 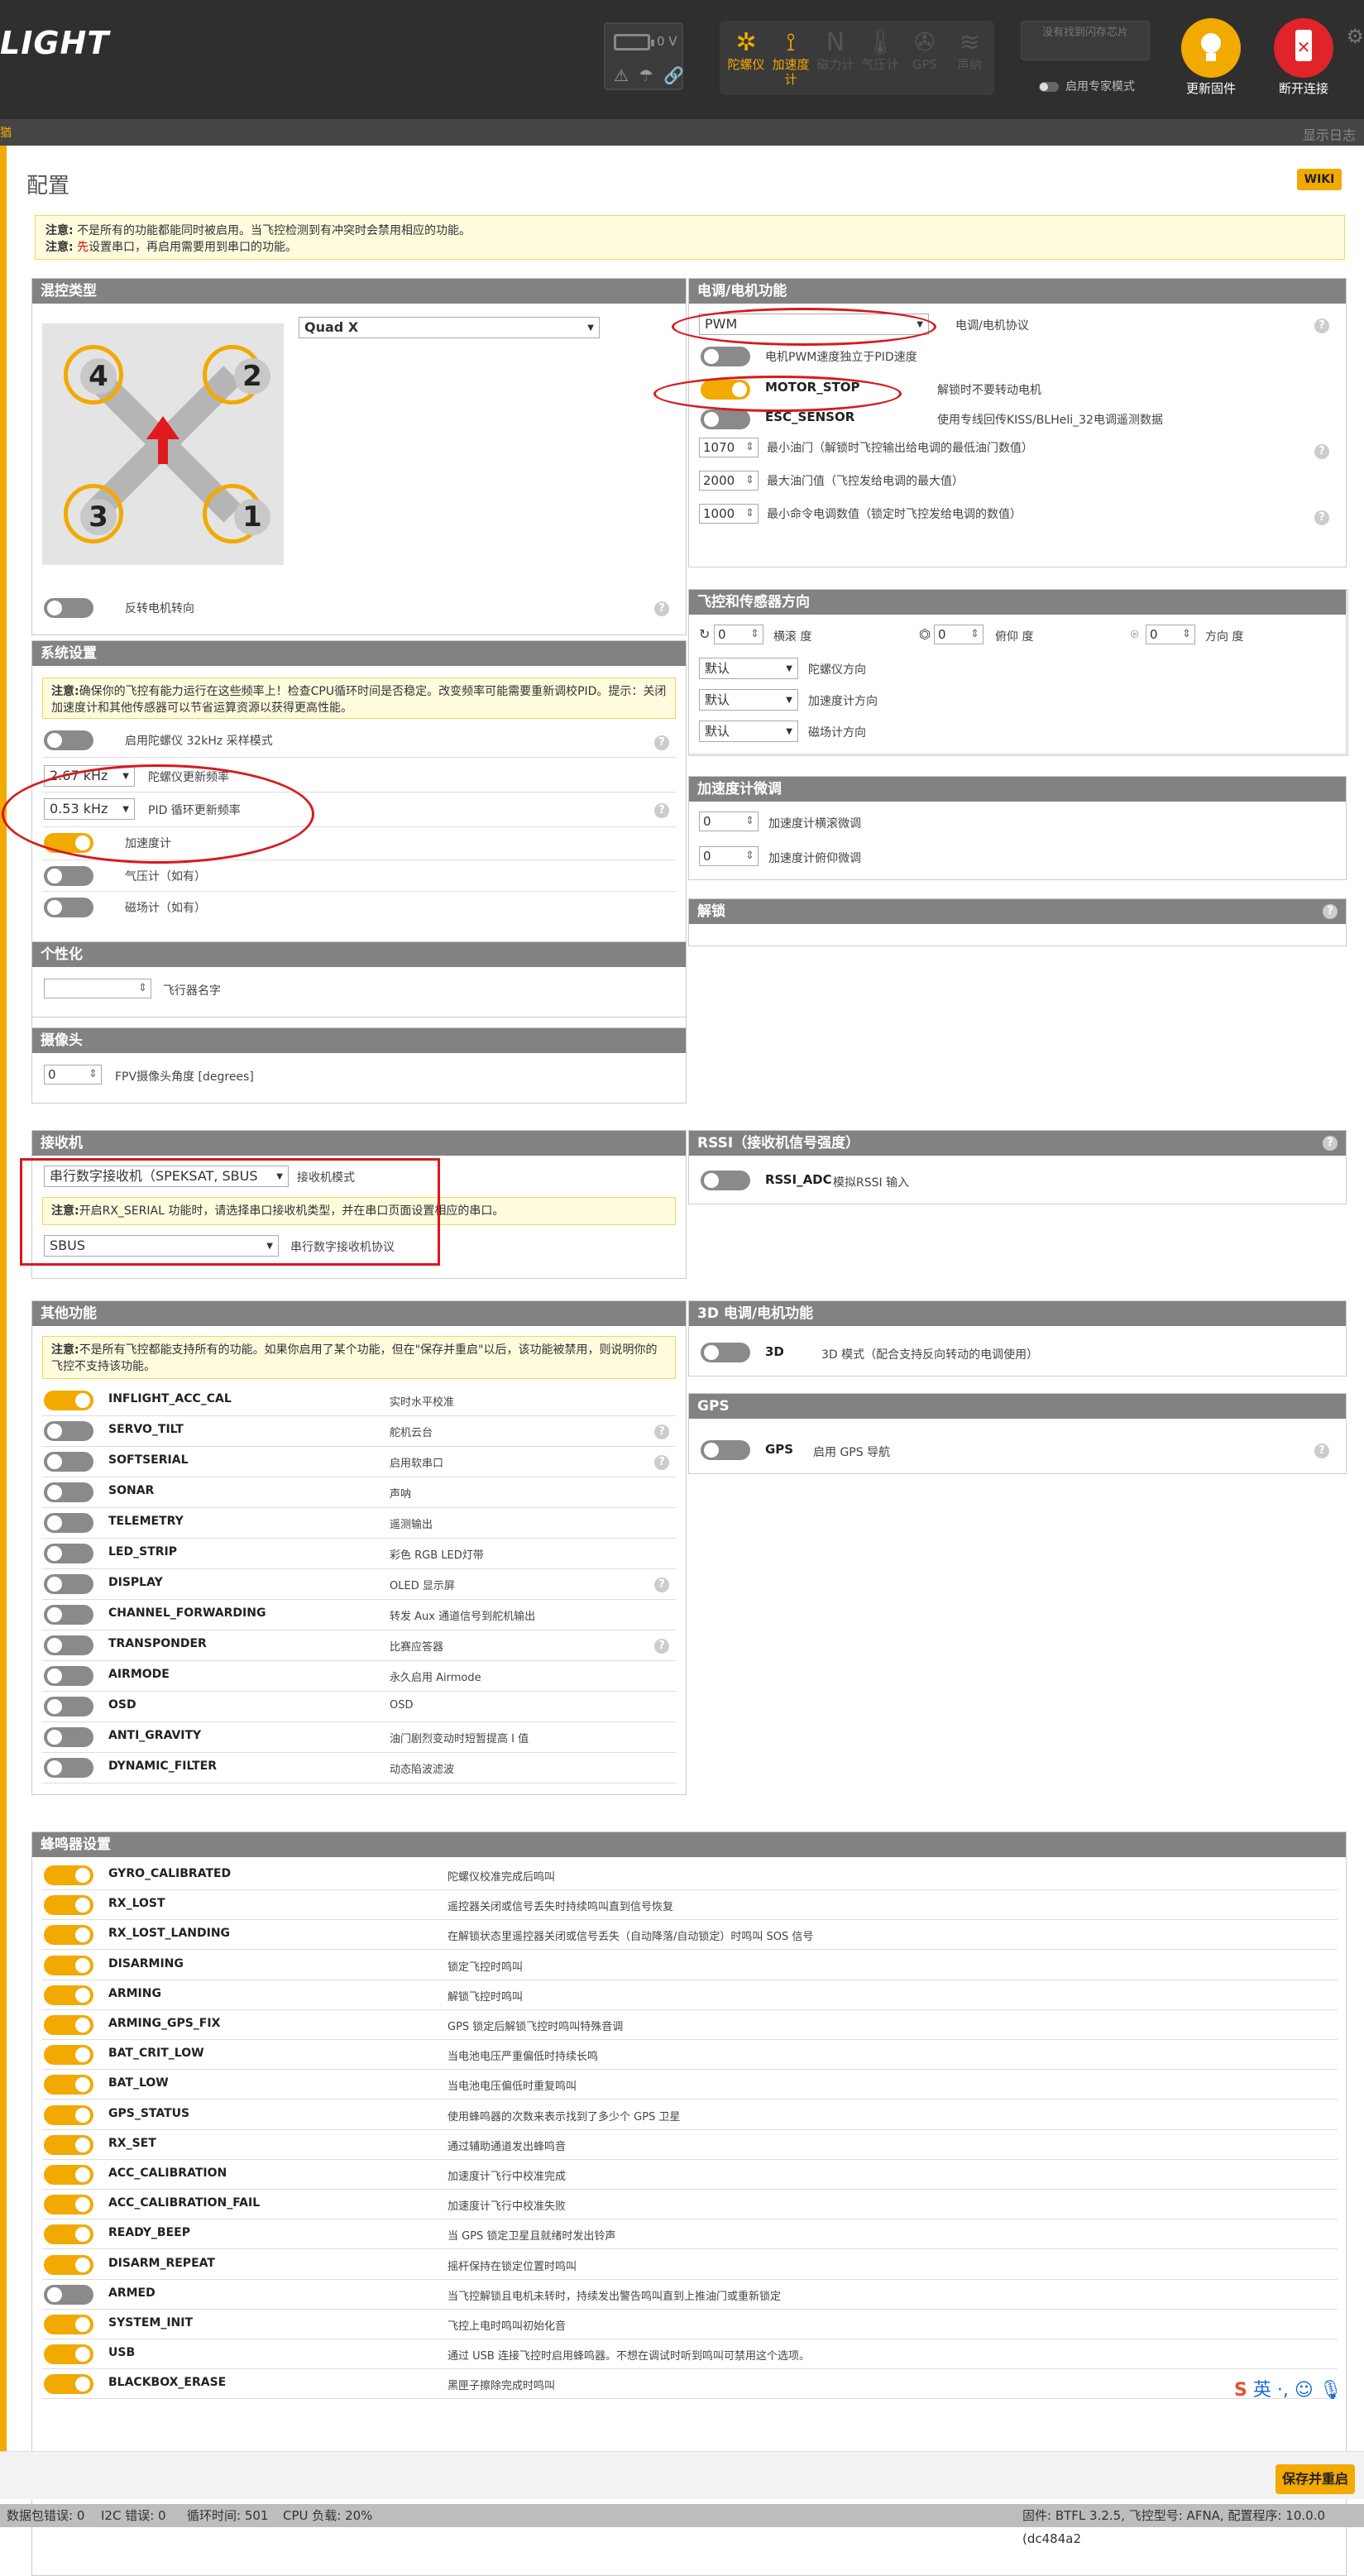 What do you see at coordinates (359, 892) in the screenshot?
I see `divider` at bounding box center [359, 892].